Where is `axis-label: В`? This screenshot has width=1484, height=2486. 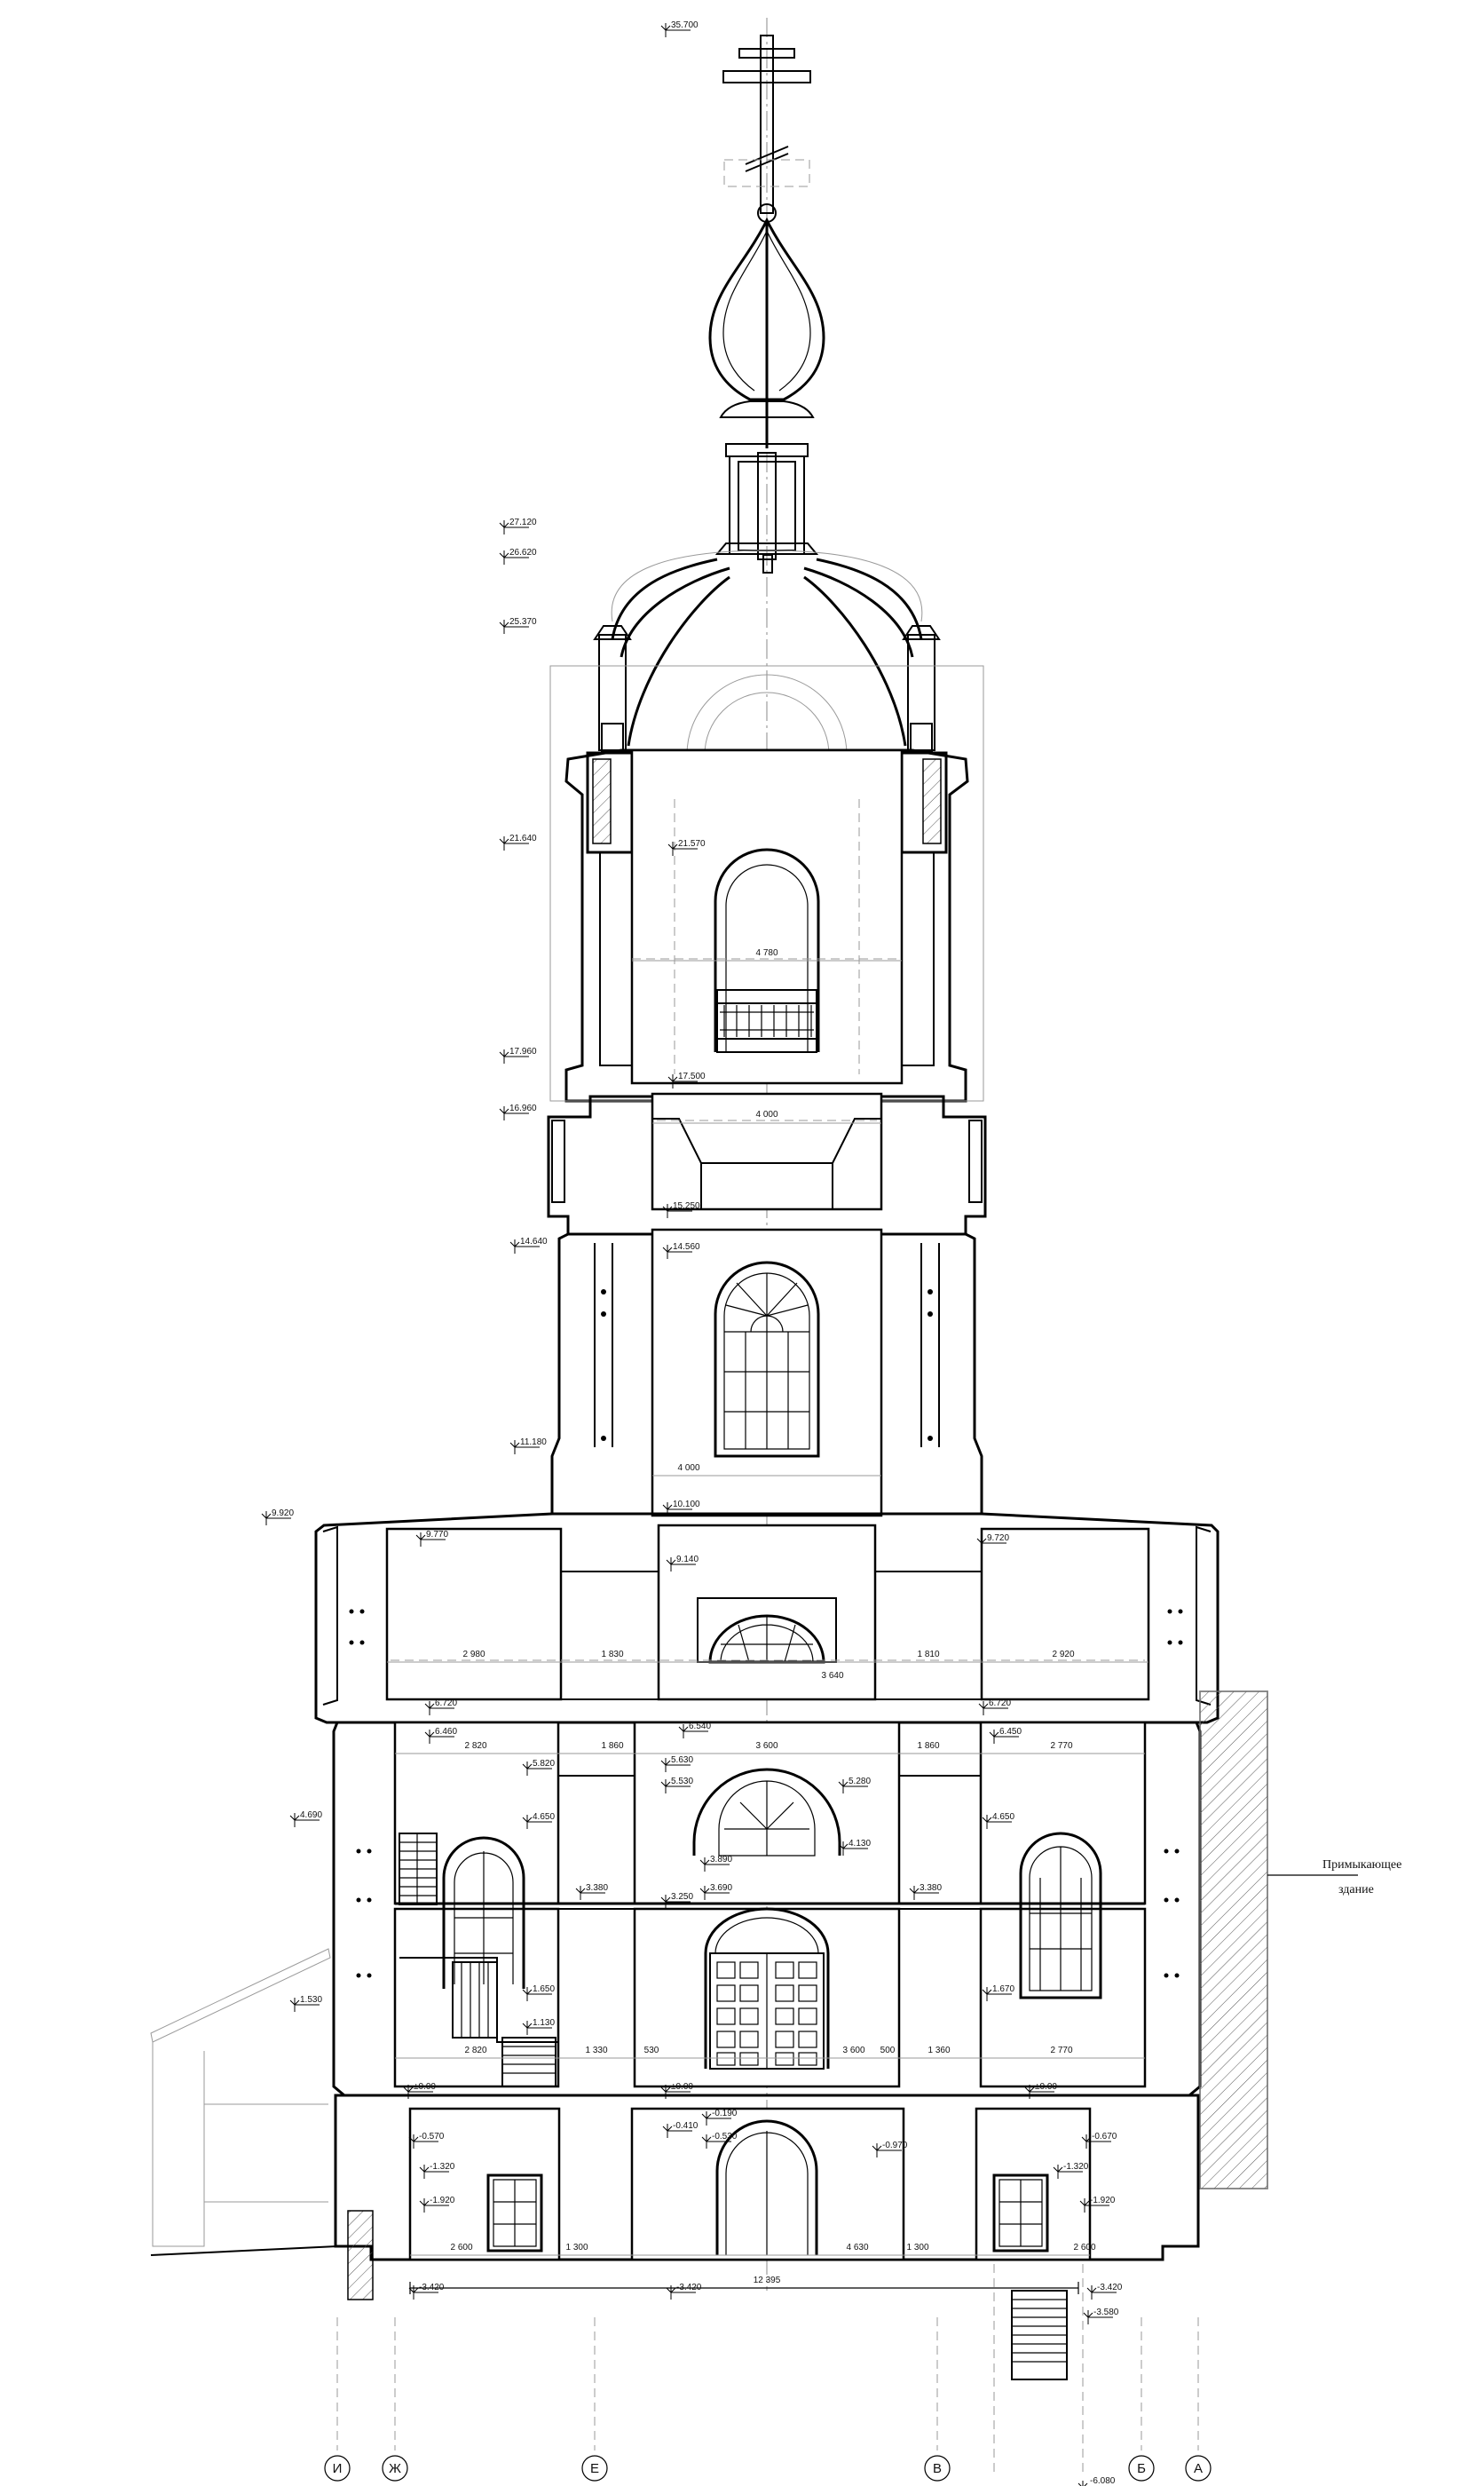 axis-label: В is located at coordinates (938, 2468).